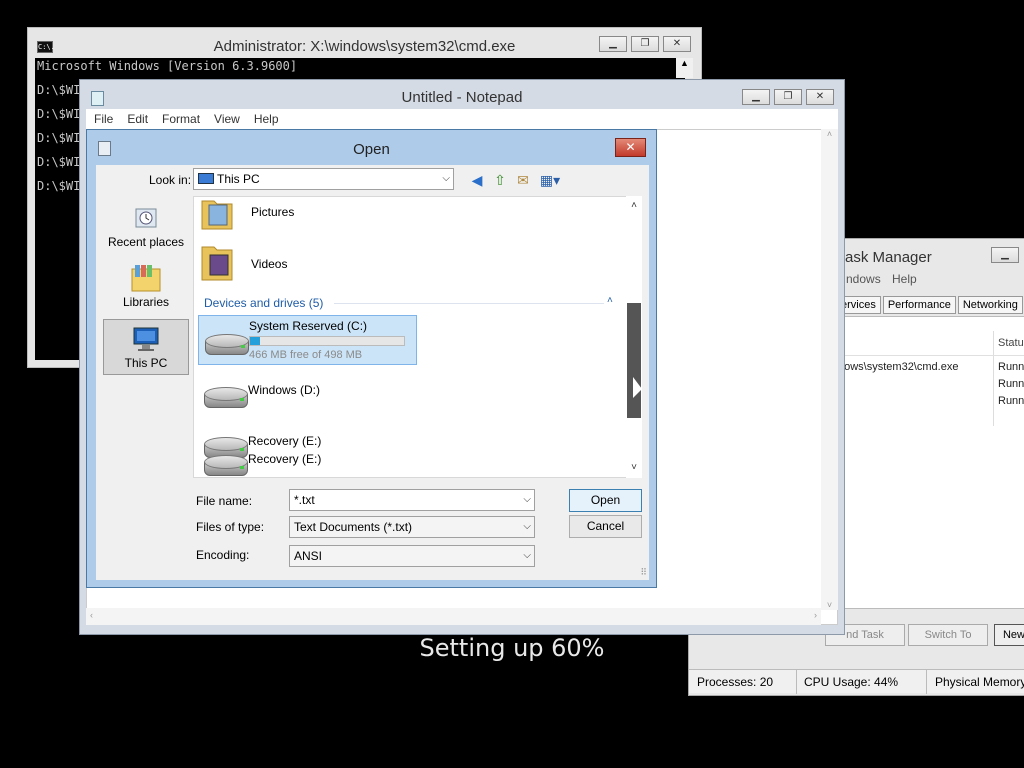 The image size is (1024, 768). I want to click on look-in-label: Look in:, so click(170, 180).